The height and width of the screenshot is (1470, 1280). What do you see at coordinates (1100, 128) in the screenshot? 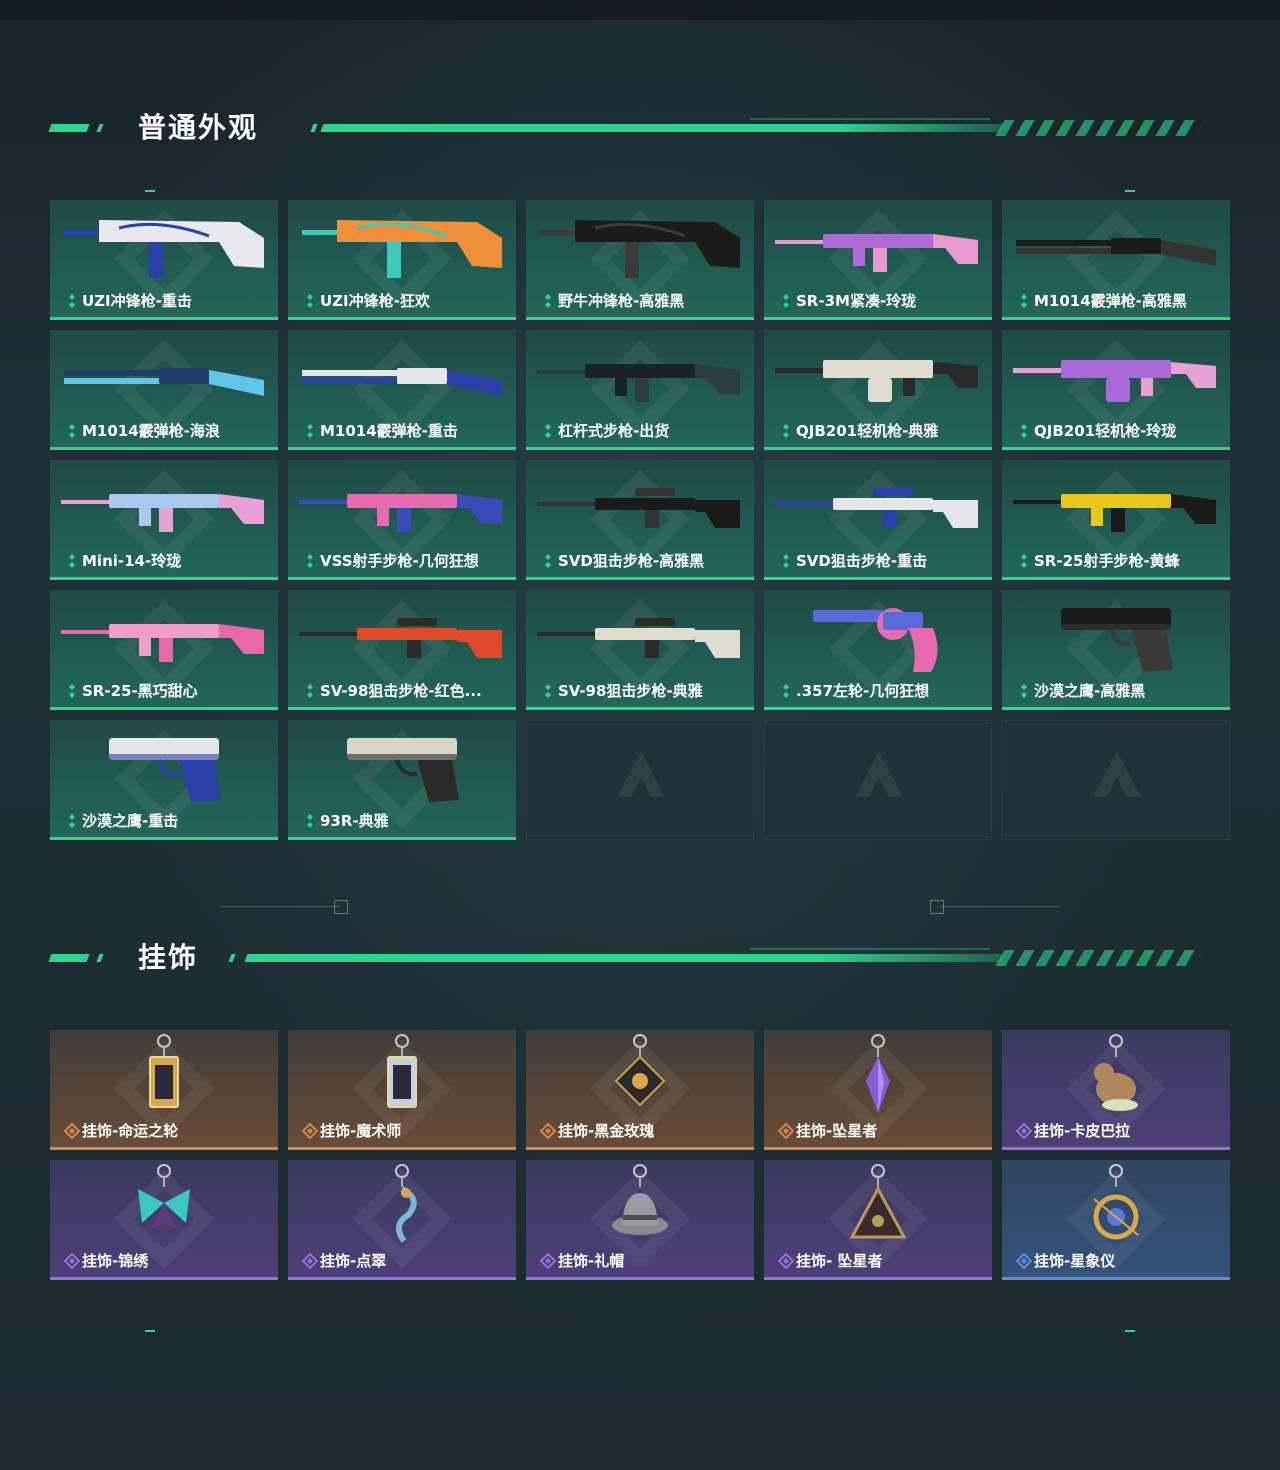
I see `header-checker` at bounding box center [1100, 128].